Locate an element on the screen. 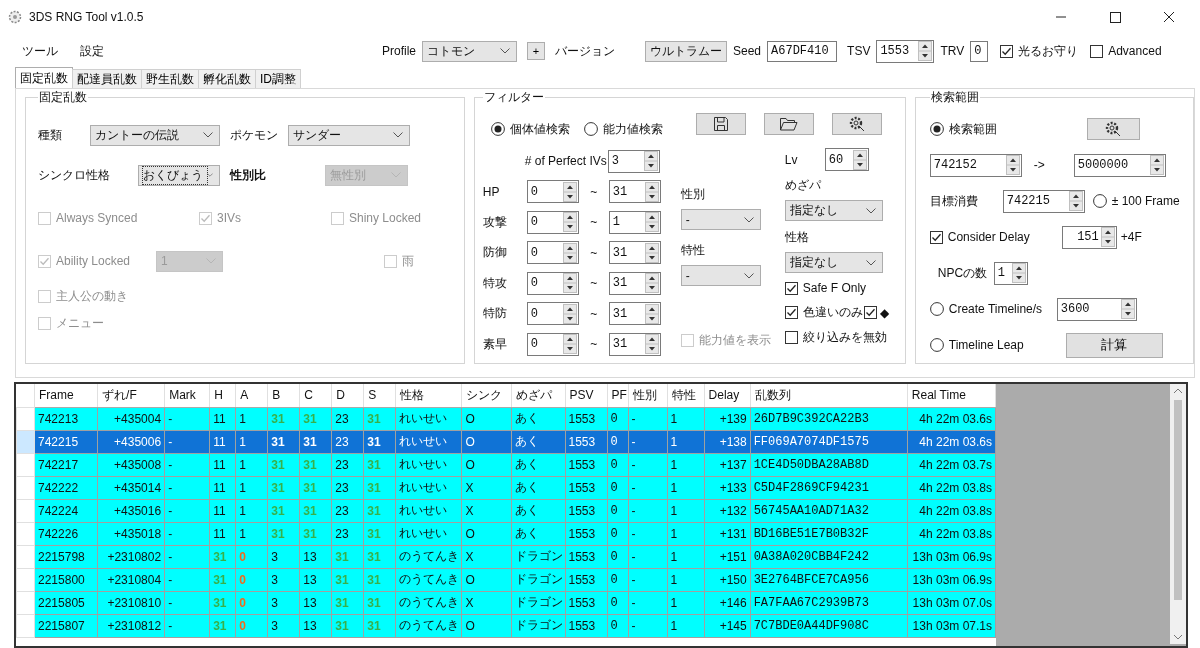  number-field: 1 is located at coordinates (1010, 273).